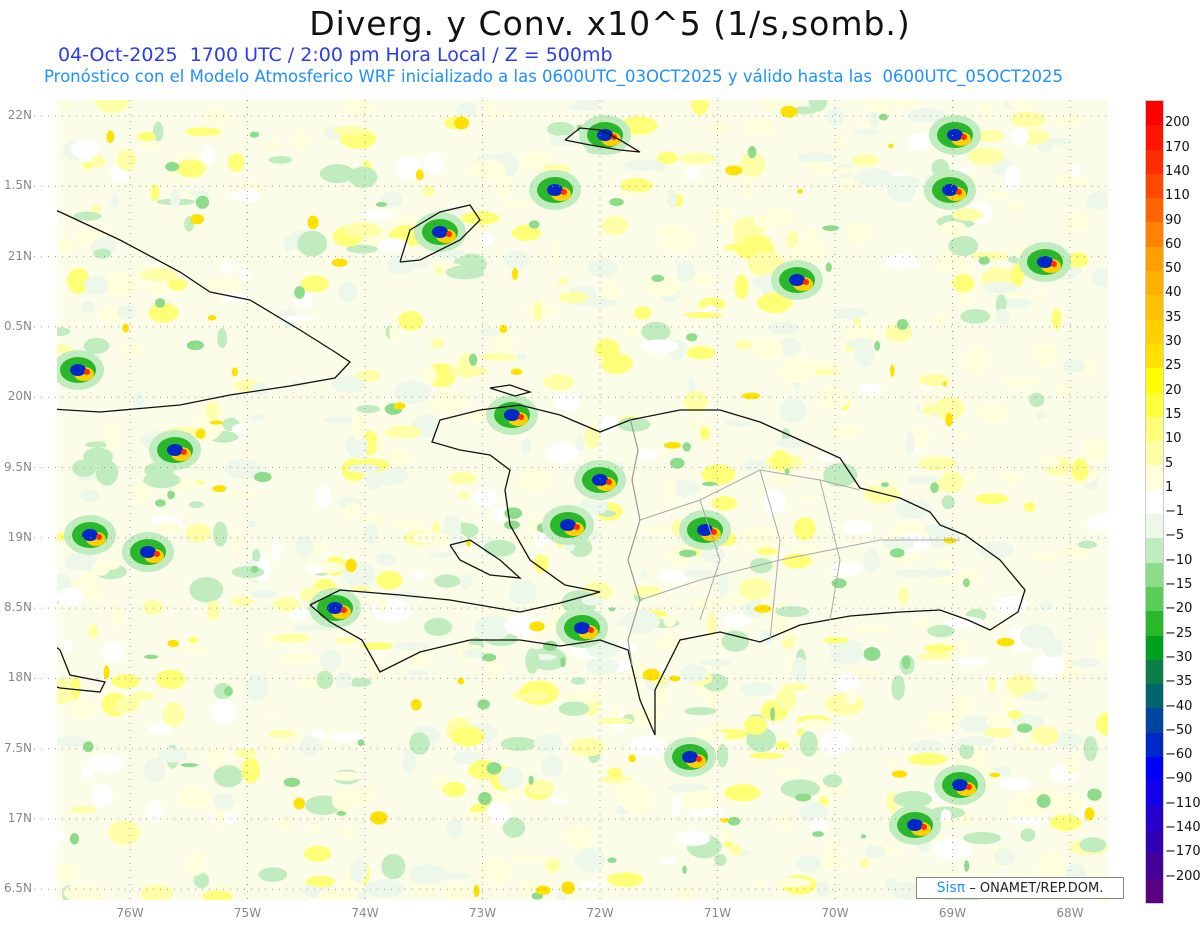 The image size is (1200, 927). Describe the element at coordinates (600, 913) in the screenshot. I see `lon-label: 72W` at that location.